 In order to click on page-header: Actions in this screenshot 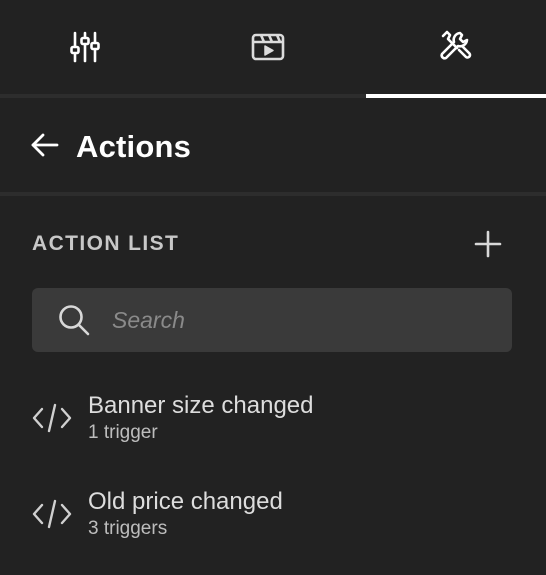, I will do `click(110, 147)`.